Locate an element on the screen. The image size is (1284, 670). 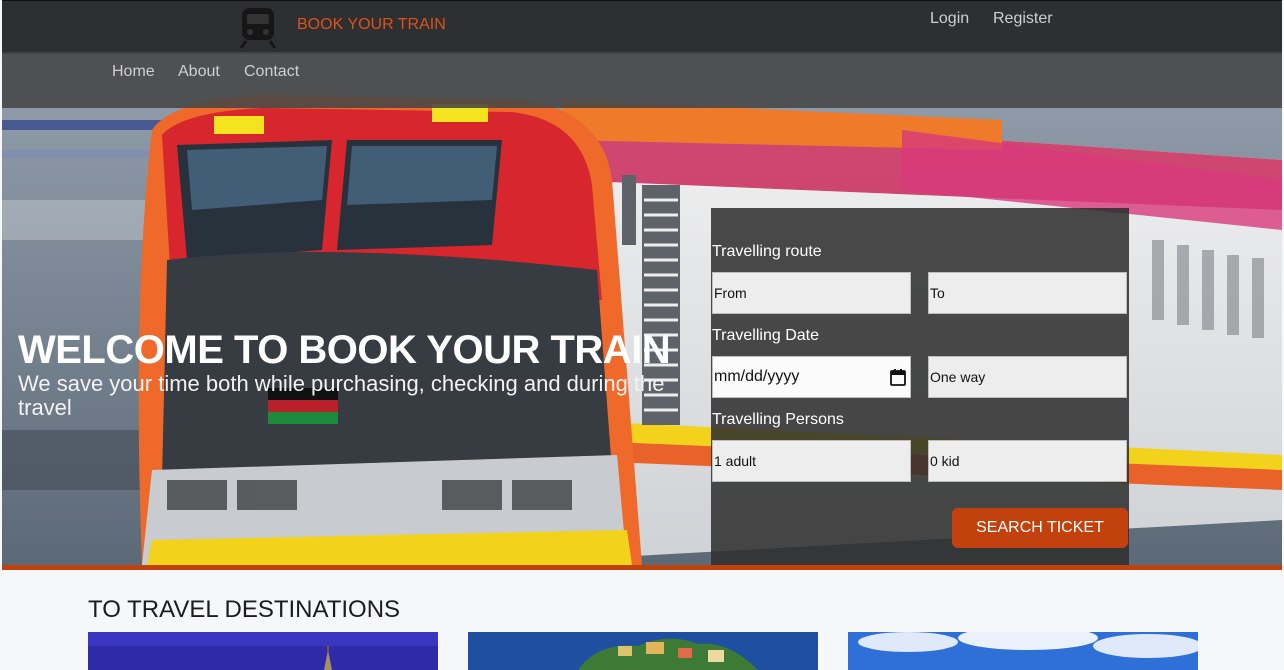
train-icon is located at coordinates (258, 28).